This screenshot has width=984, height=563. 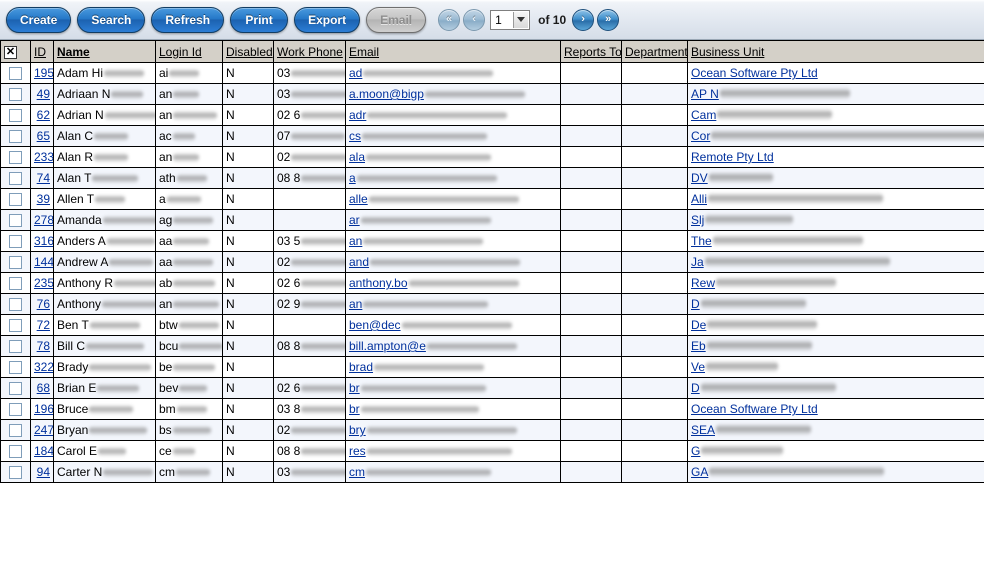 I want to click on column-header-label: Email, so click(x=364, y=52).